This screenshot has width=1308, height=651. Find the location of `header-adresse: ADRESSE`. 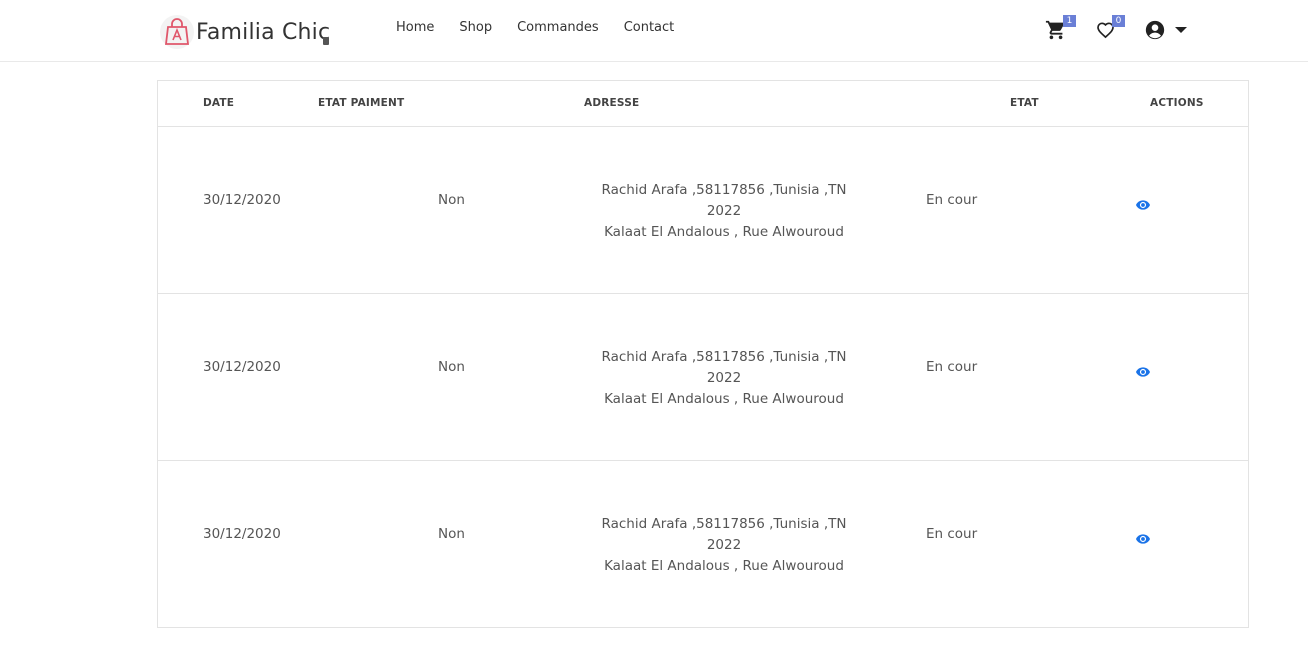

header-adresse: ADRESSE is located at coordinates (612, 103).